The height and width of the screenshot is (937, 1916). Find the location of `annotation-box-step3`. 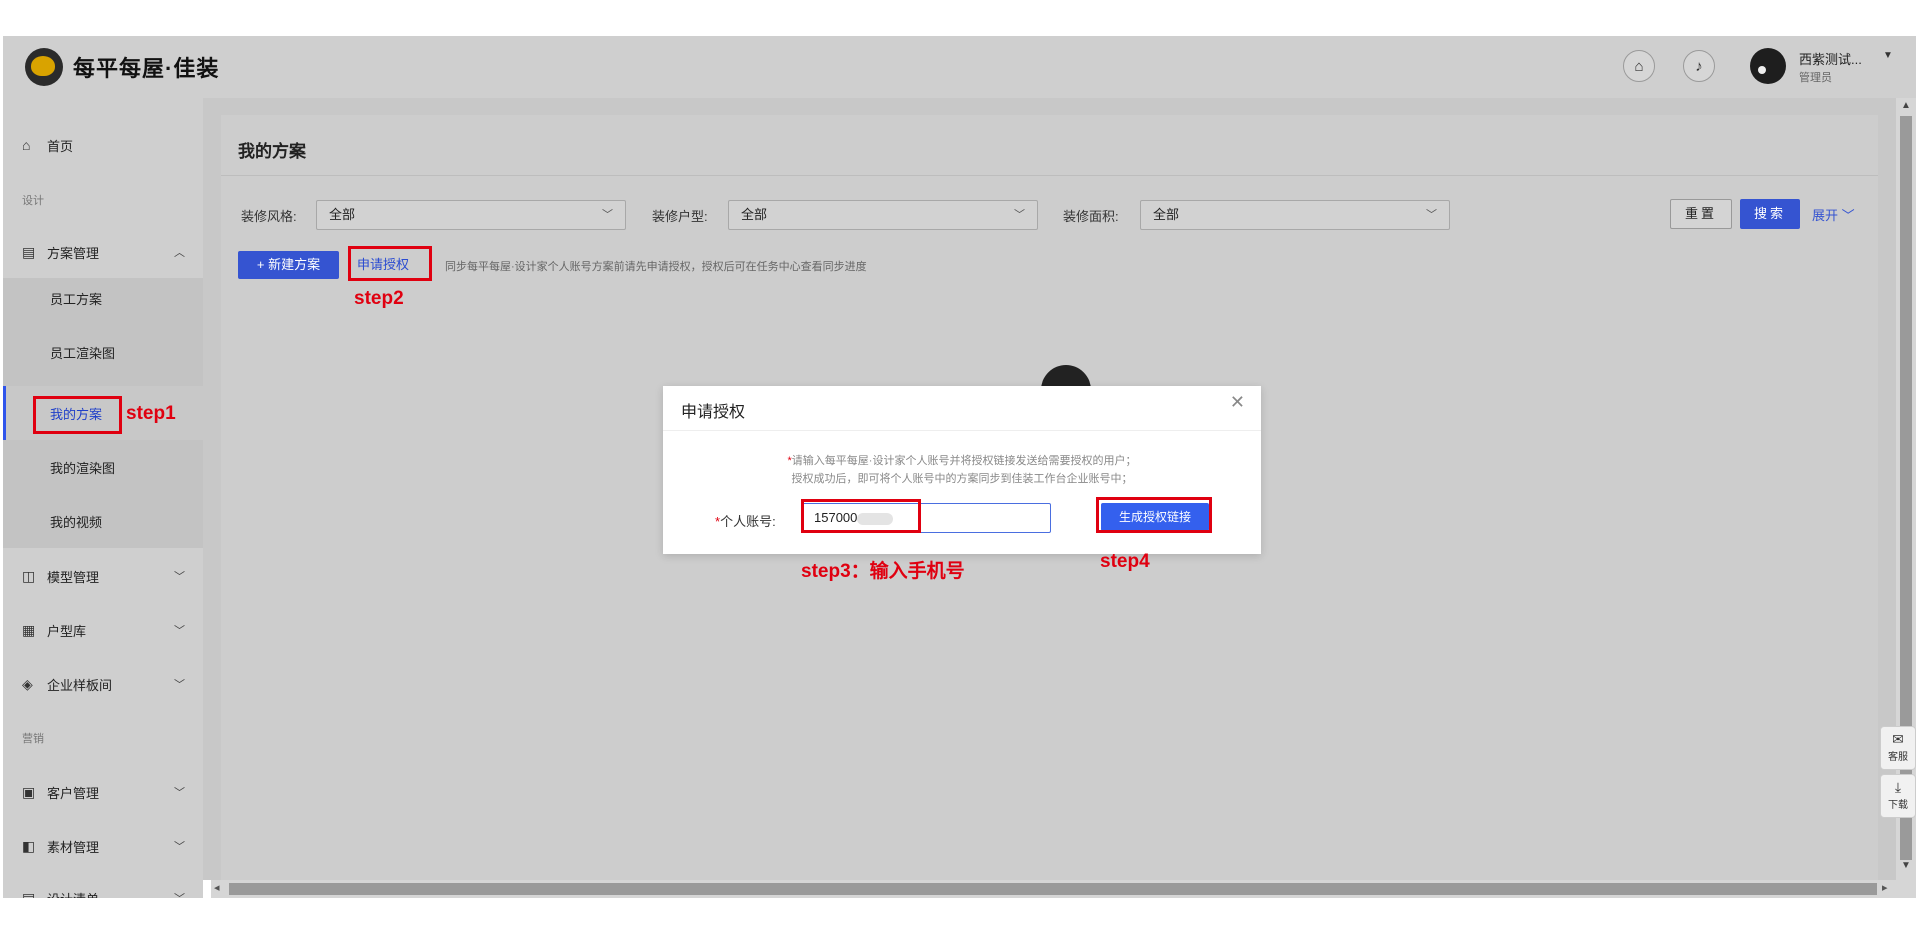

annotation-box-step3 is located at coordinates (861, 516).